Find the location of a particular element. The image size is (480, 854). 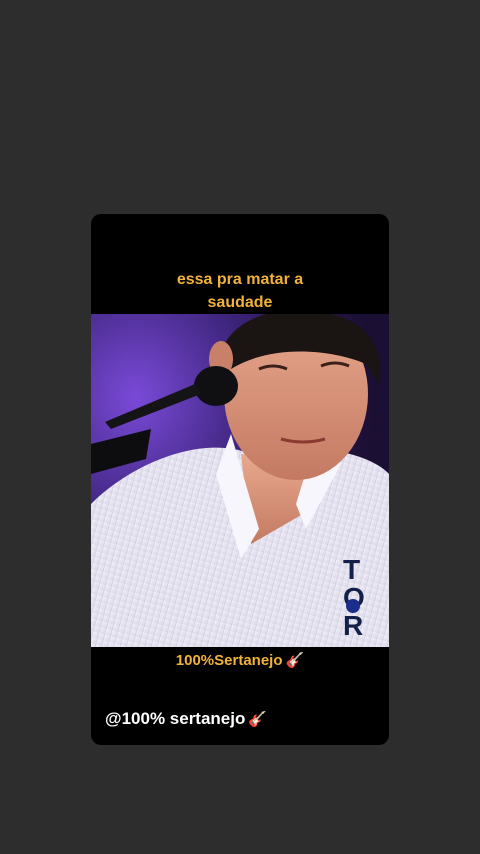

brand-caption: 100%Sertanejo 🎸 is located at coordinates (240, 661).